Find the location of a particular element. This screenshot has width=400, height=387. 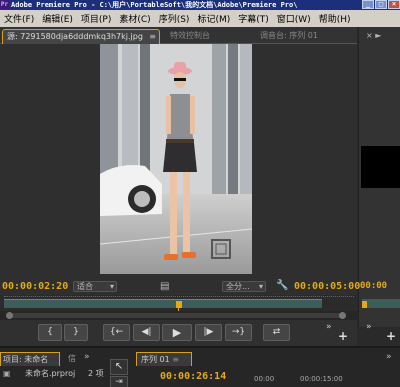

project-filename: 未命名.prproj is located at coordinates (50, 373).